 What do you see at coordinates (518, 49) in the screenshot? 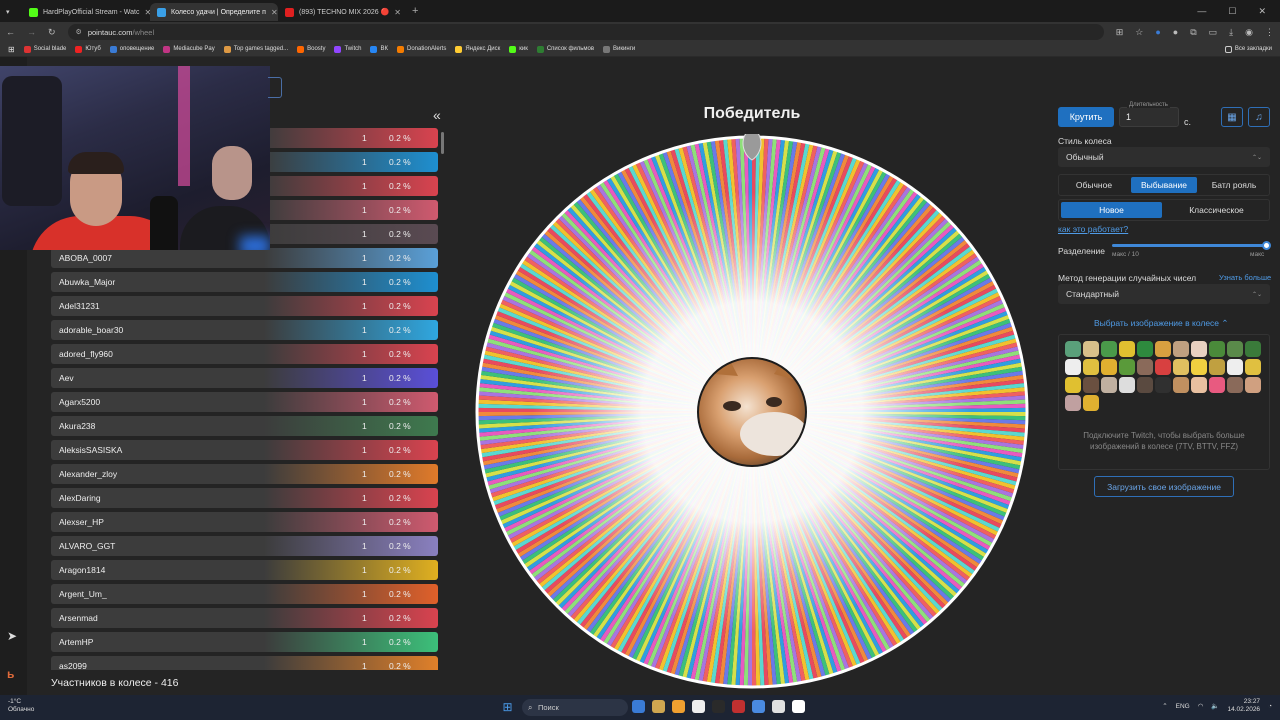
I see `bookmark-item: кик` at bounding box center [518, 49].